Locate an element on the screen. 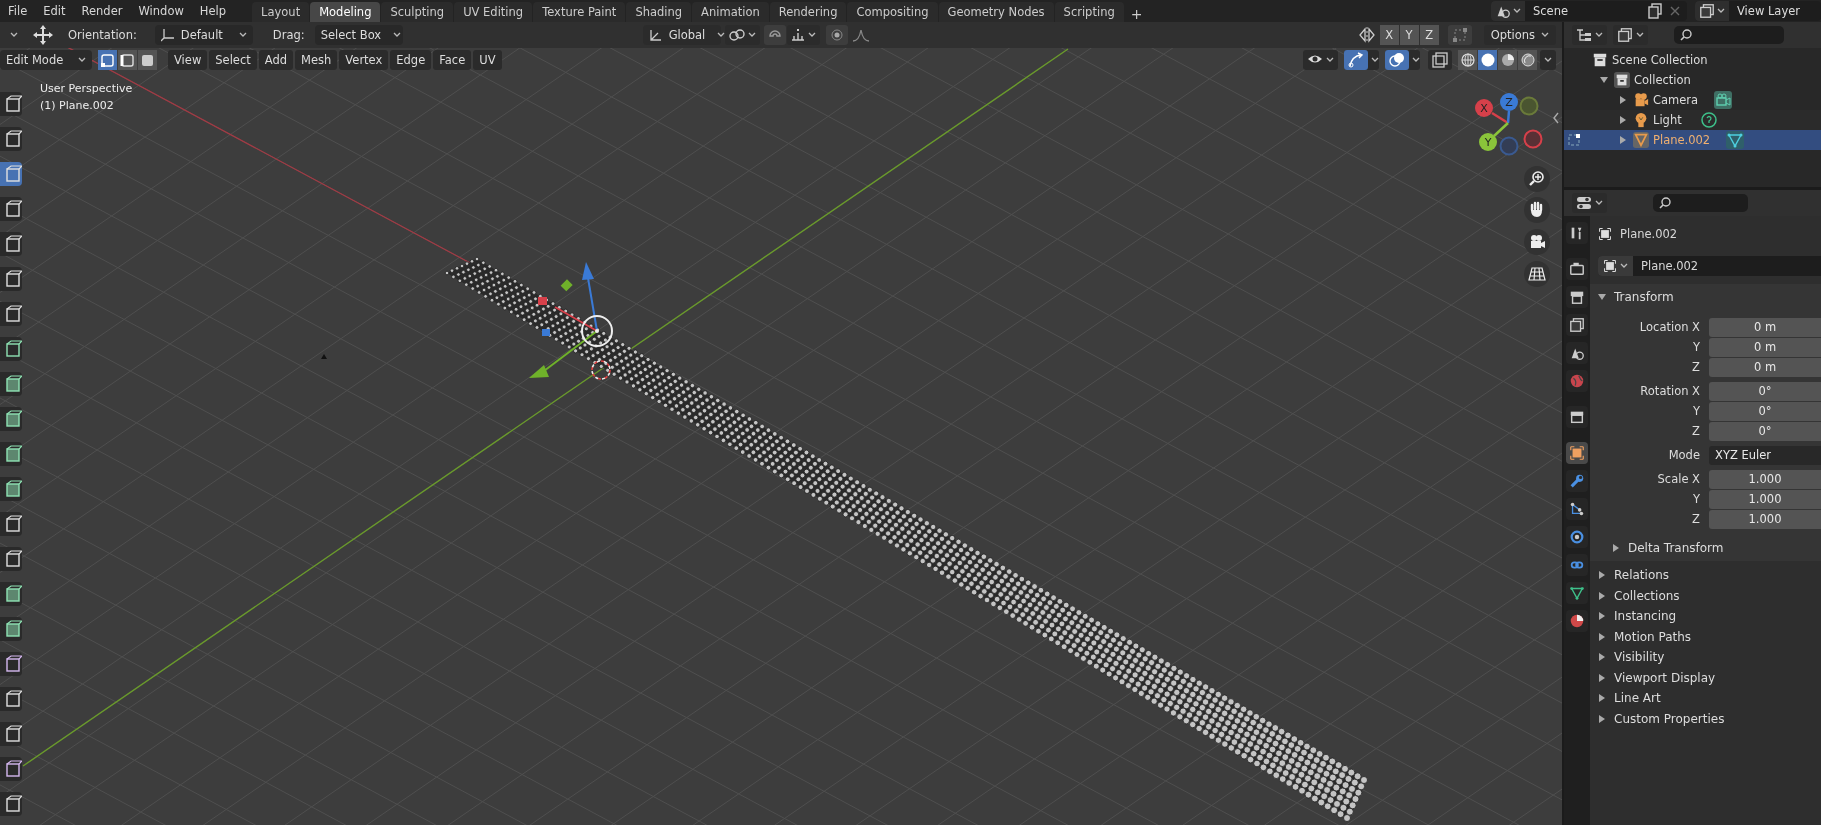  viewport-menu: Mesh is located at coordinates (316, 60).